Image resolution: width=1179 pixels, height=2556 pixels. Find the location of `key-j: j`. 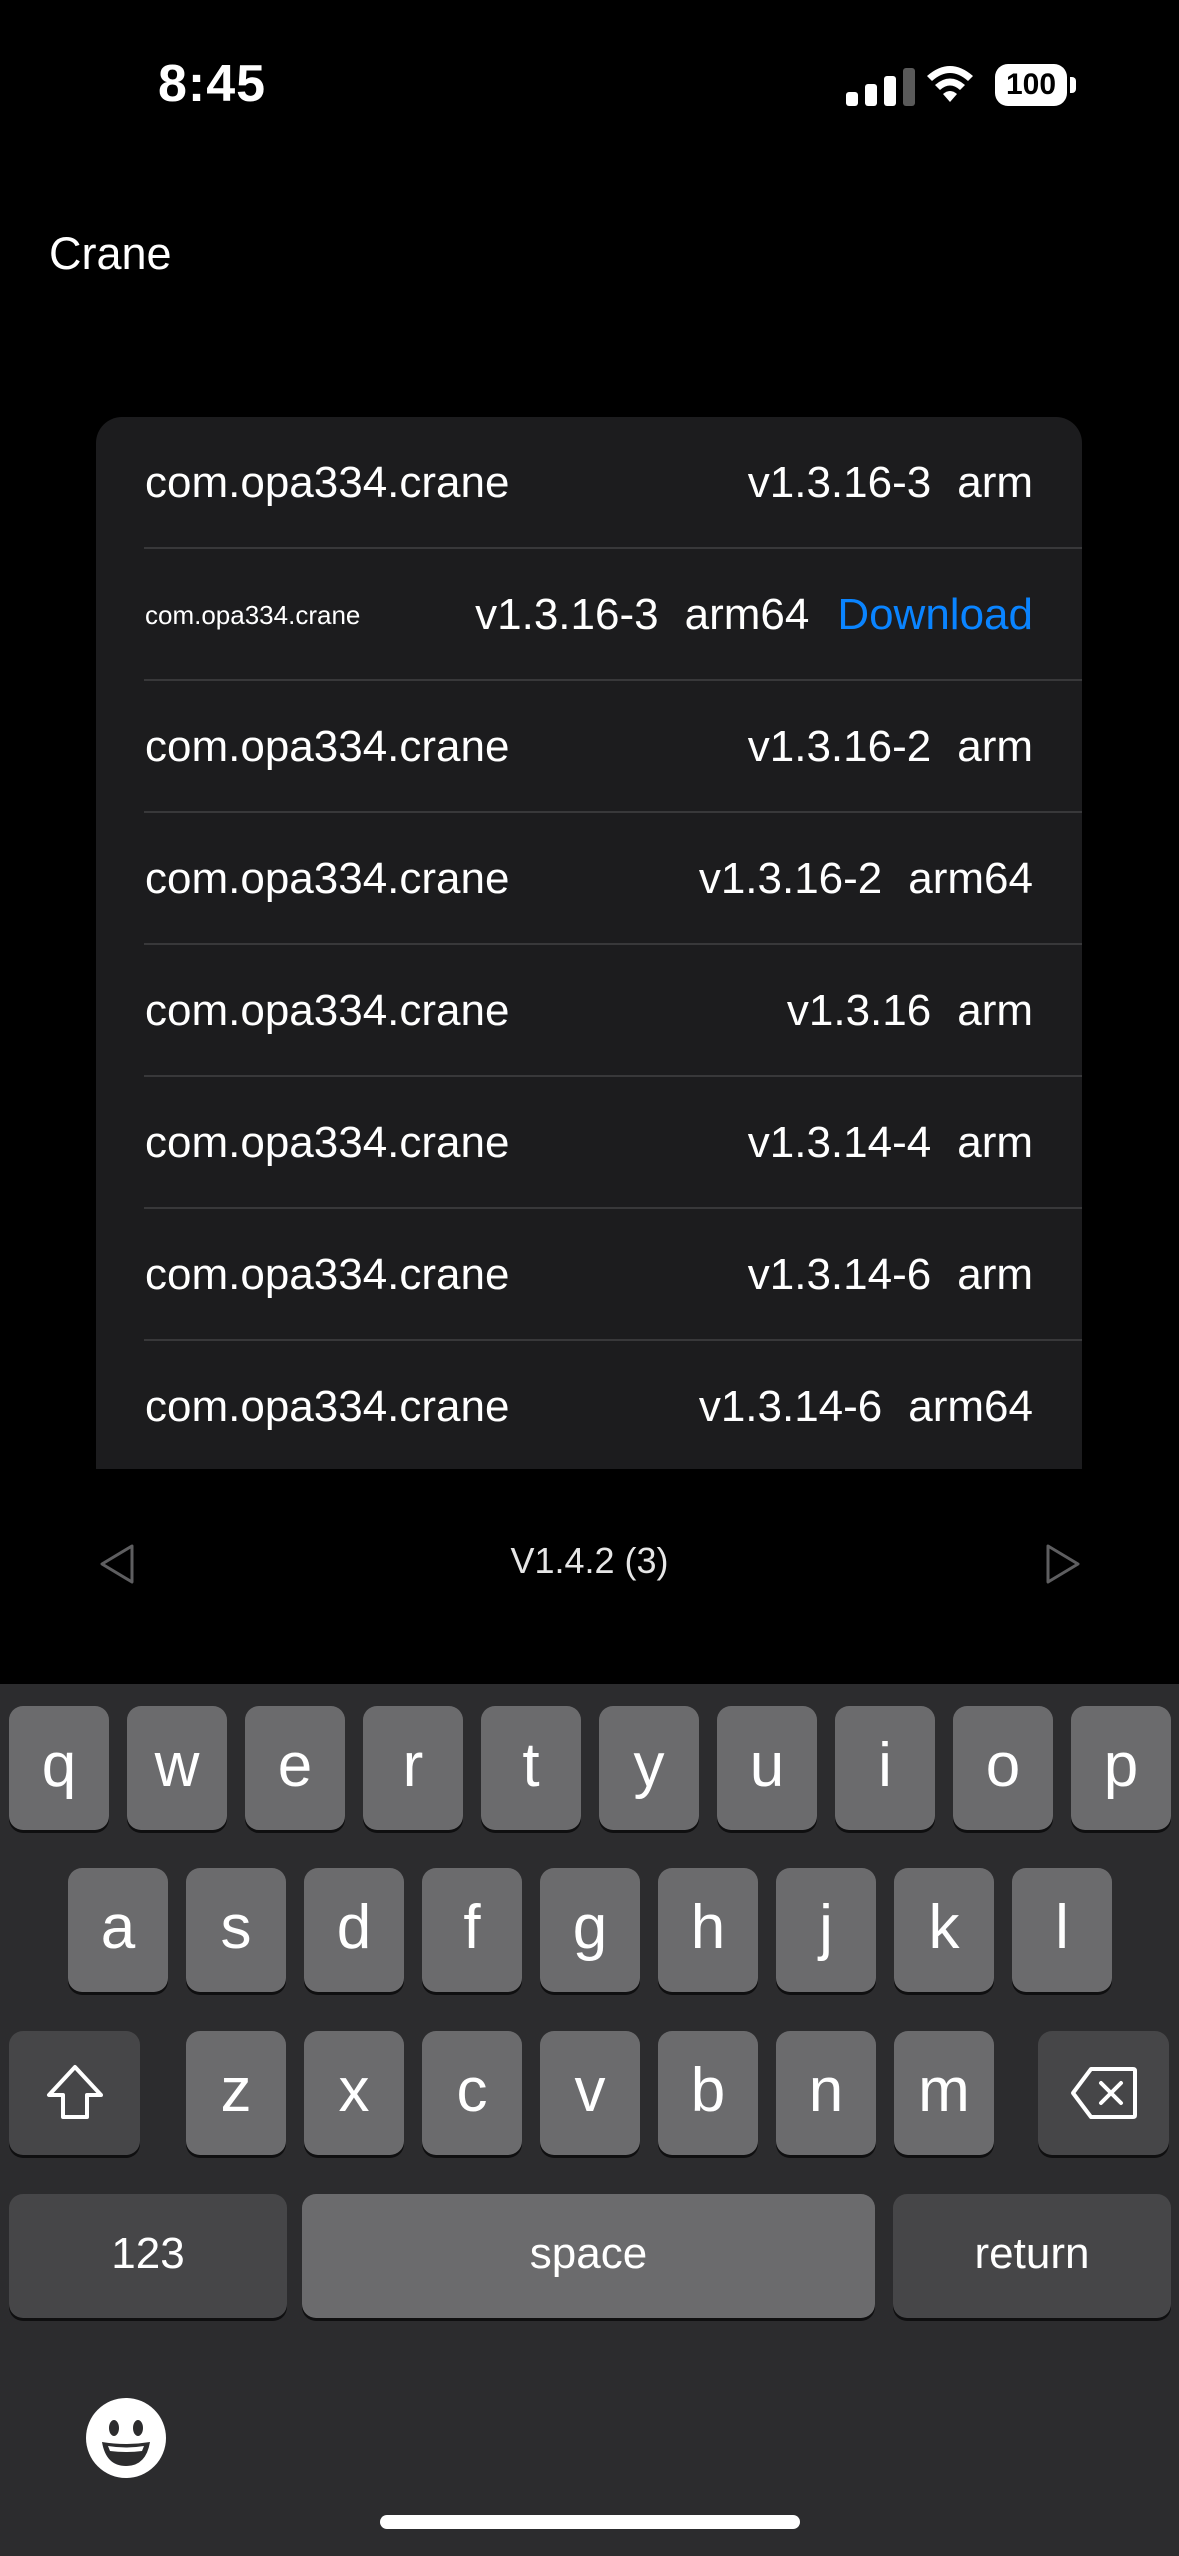

key-j: j is located at coordinates (826, 1930).